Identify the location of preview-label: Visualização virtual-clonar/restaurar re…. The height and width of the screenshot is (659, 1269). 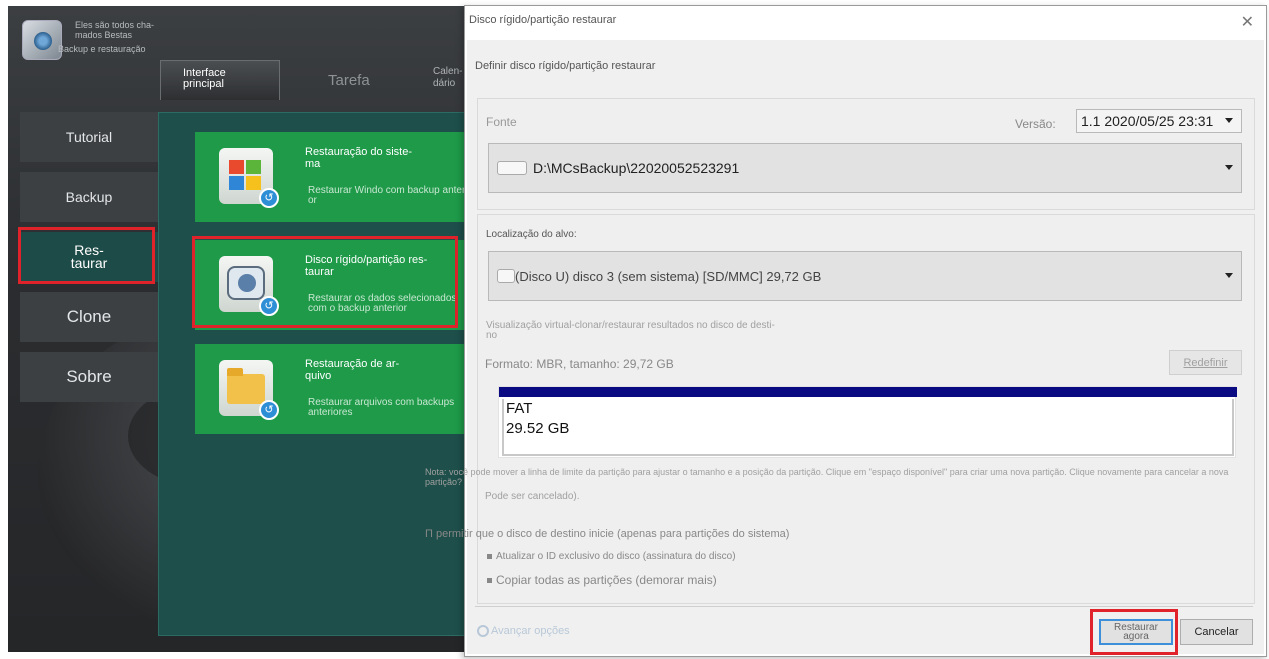
(630, 330).